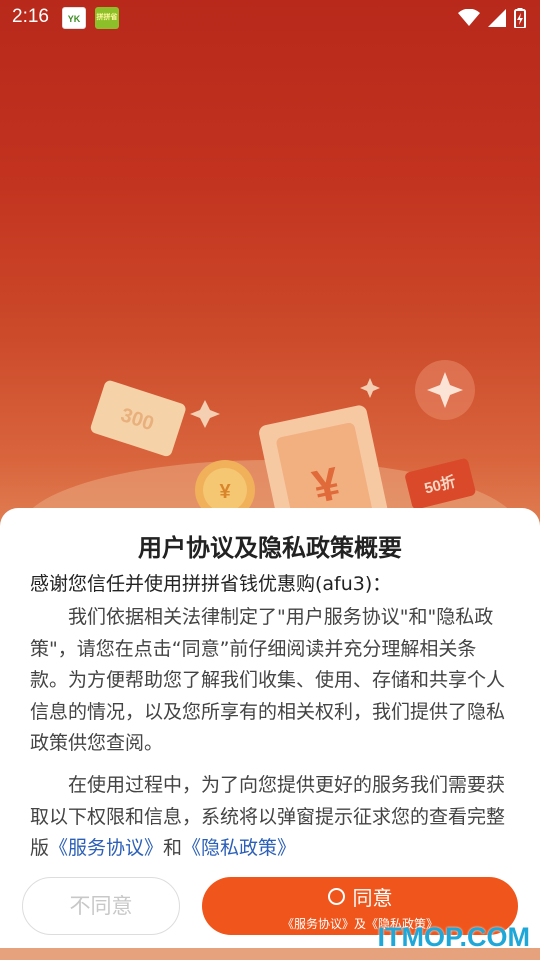  I want to click on radio-circle-icon, so click(336, 896).